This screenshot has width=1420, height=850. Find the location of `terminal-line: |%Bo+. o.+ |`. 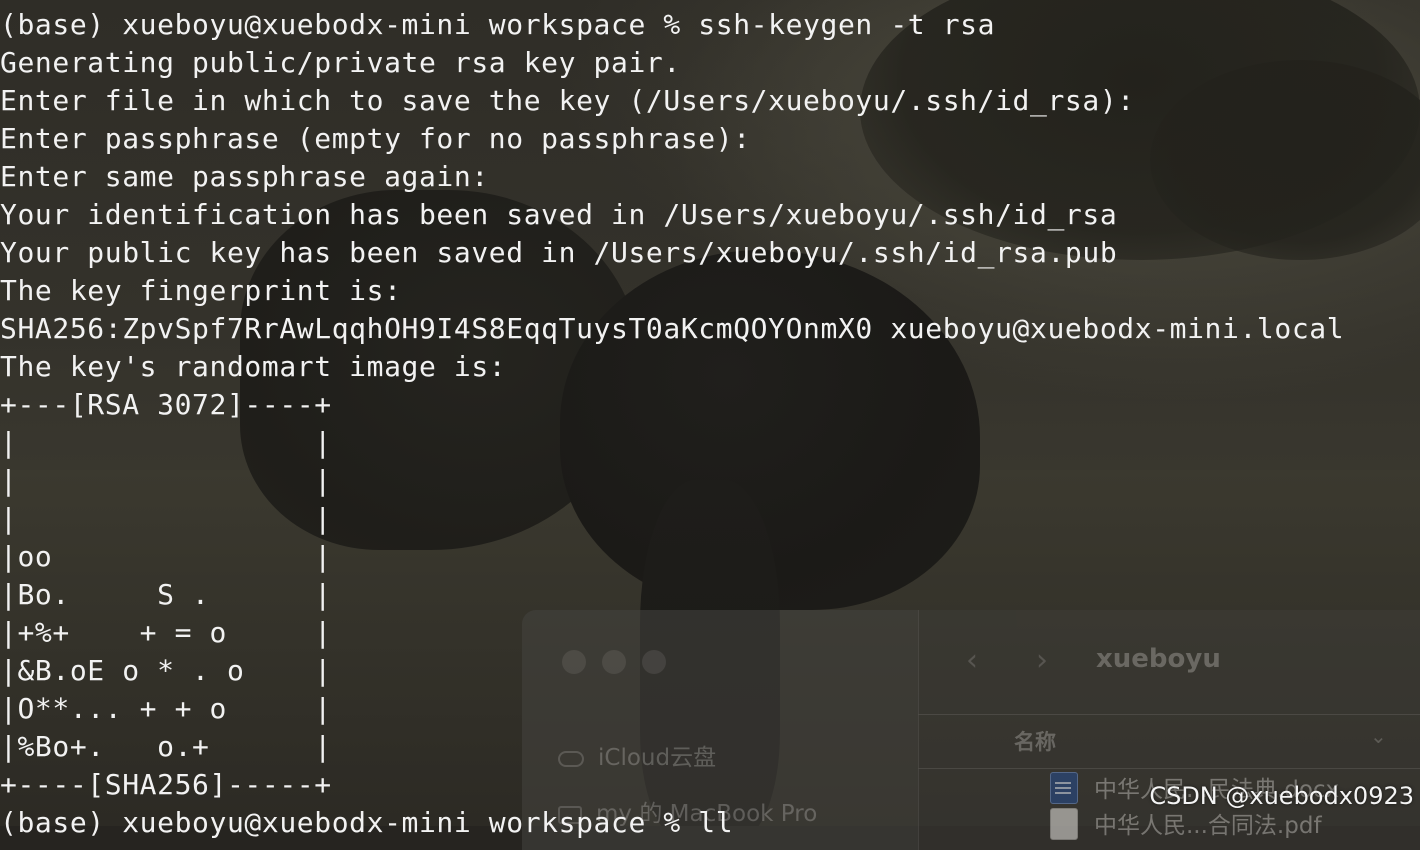

terminal-line: |%Bo+. o.+ | is located at coordinates (166, 746).